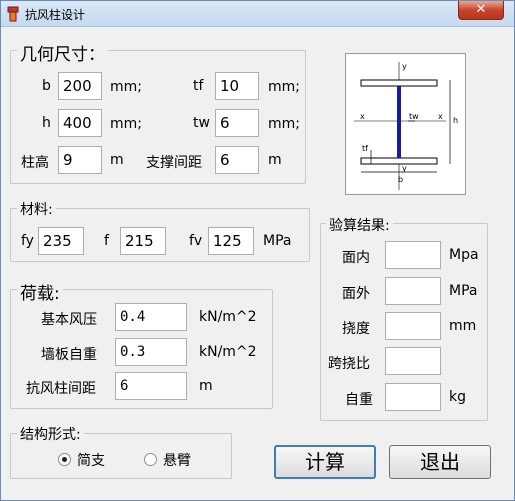  Describe the element at coordinates (463, 326) in the screenshot. I see `deflection-unit: mm` at that location.